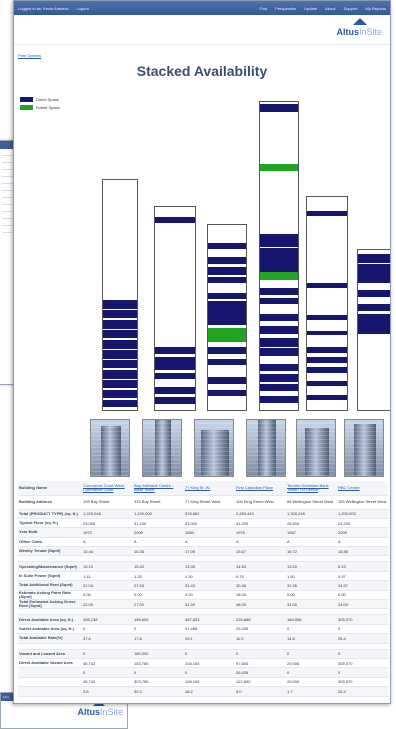  Describe the element at coordinates (197, 487) in the screenshot. I see `building-link: 77 King St. W.` at that location.